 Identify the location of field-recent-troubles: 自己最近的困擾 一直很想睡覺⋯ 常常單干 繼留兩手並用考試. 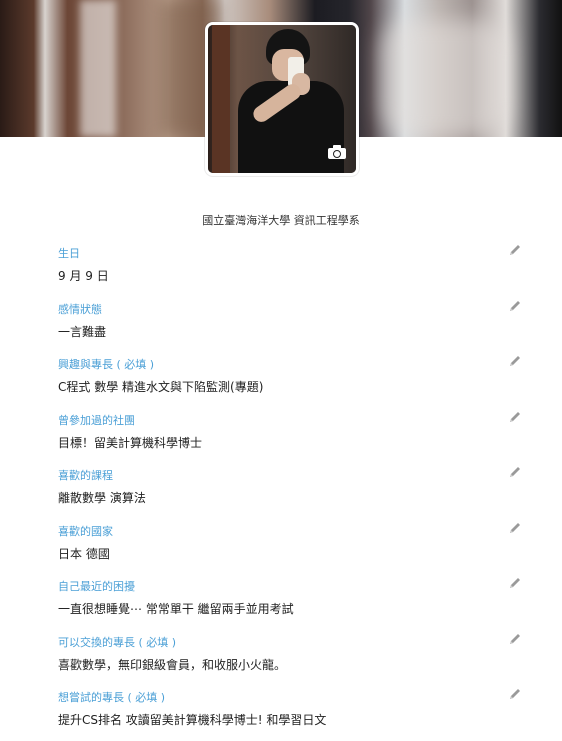
(293, 603).